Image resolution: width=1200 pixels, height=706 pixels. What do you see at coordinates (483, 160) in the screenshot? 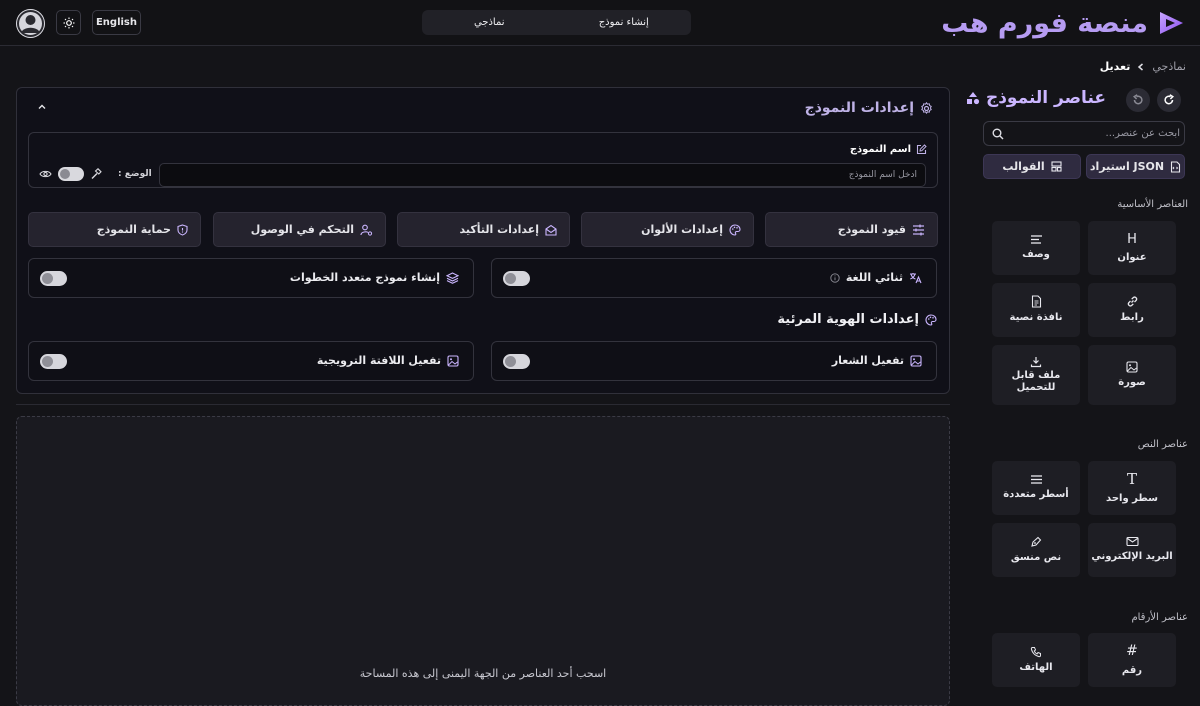
I see `form-name-box: اسم النموذج الوضع :` at bounding box center [483, 160].